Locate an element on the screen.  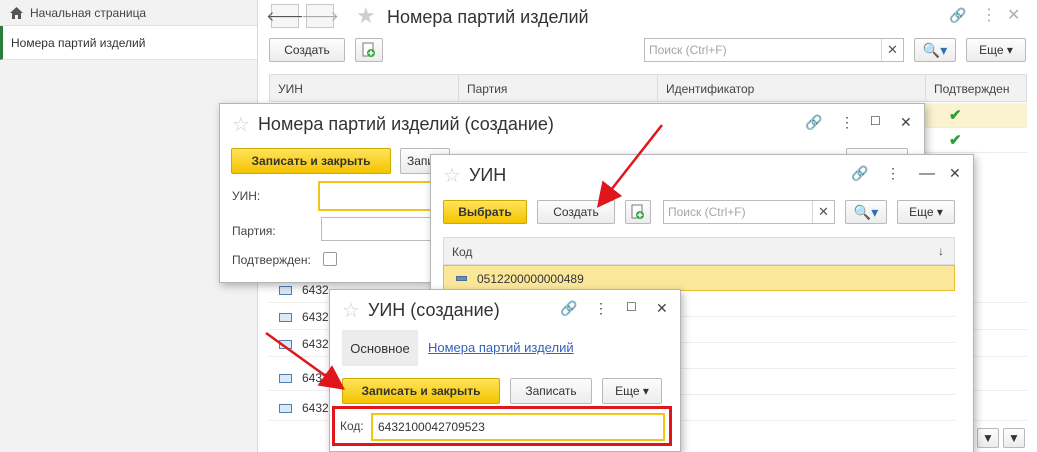
table-header: УИН Партия Идентификатор Подтвержден is located at coordinates (648, 88).